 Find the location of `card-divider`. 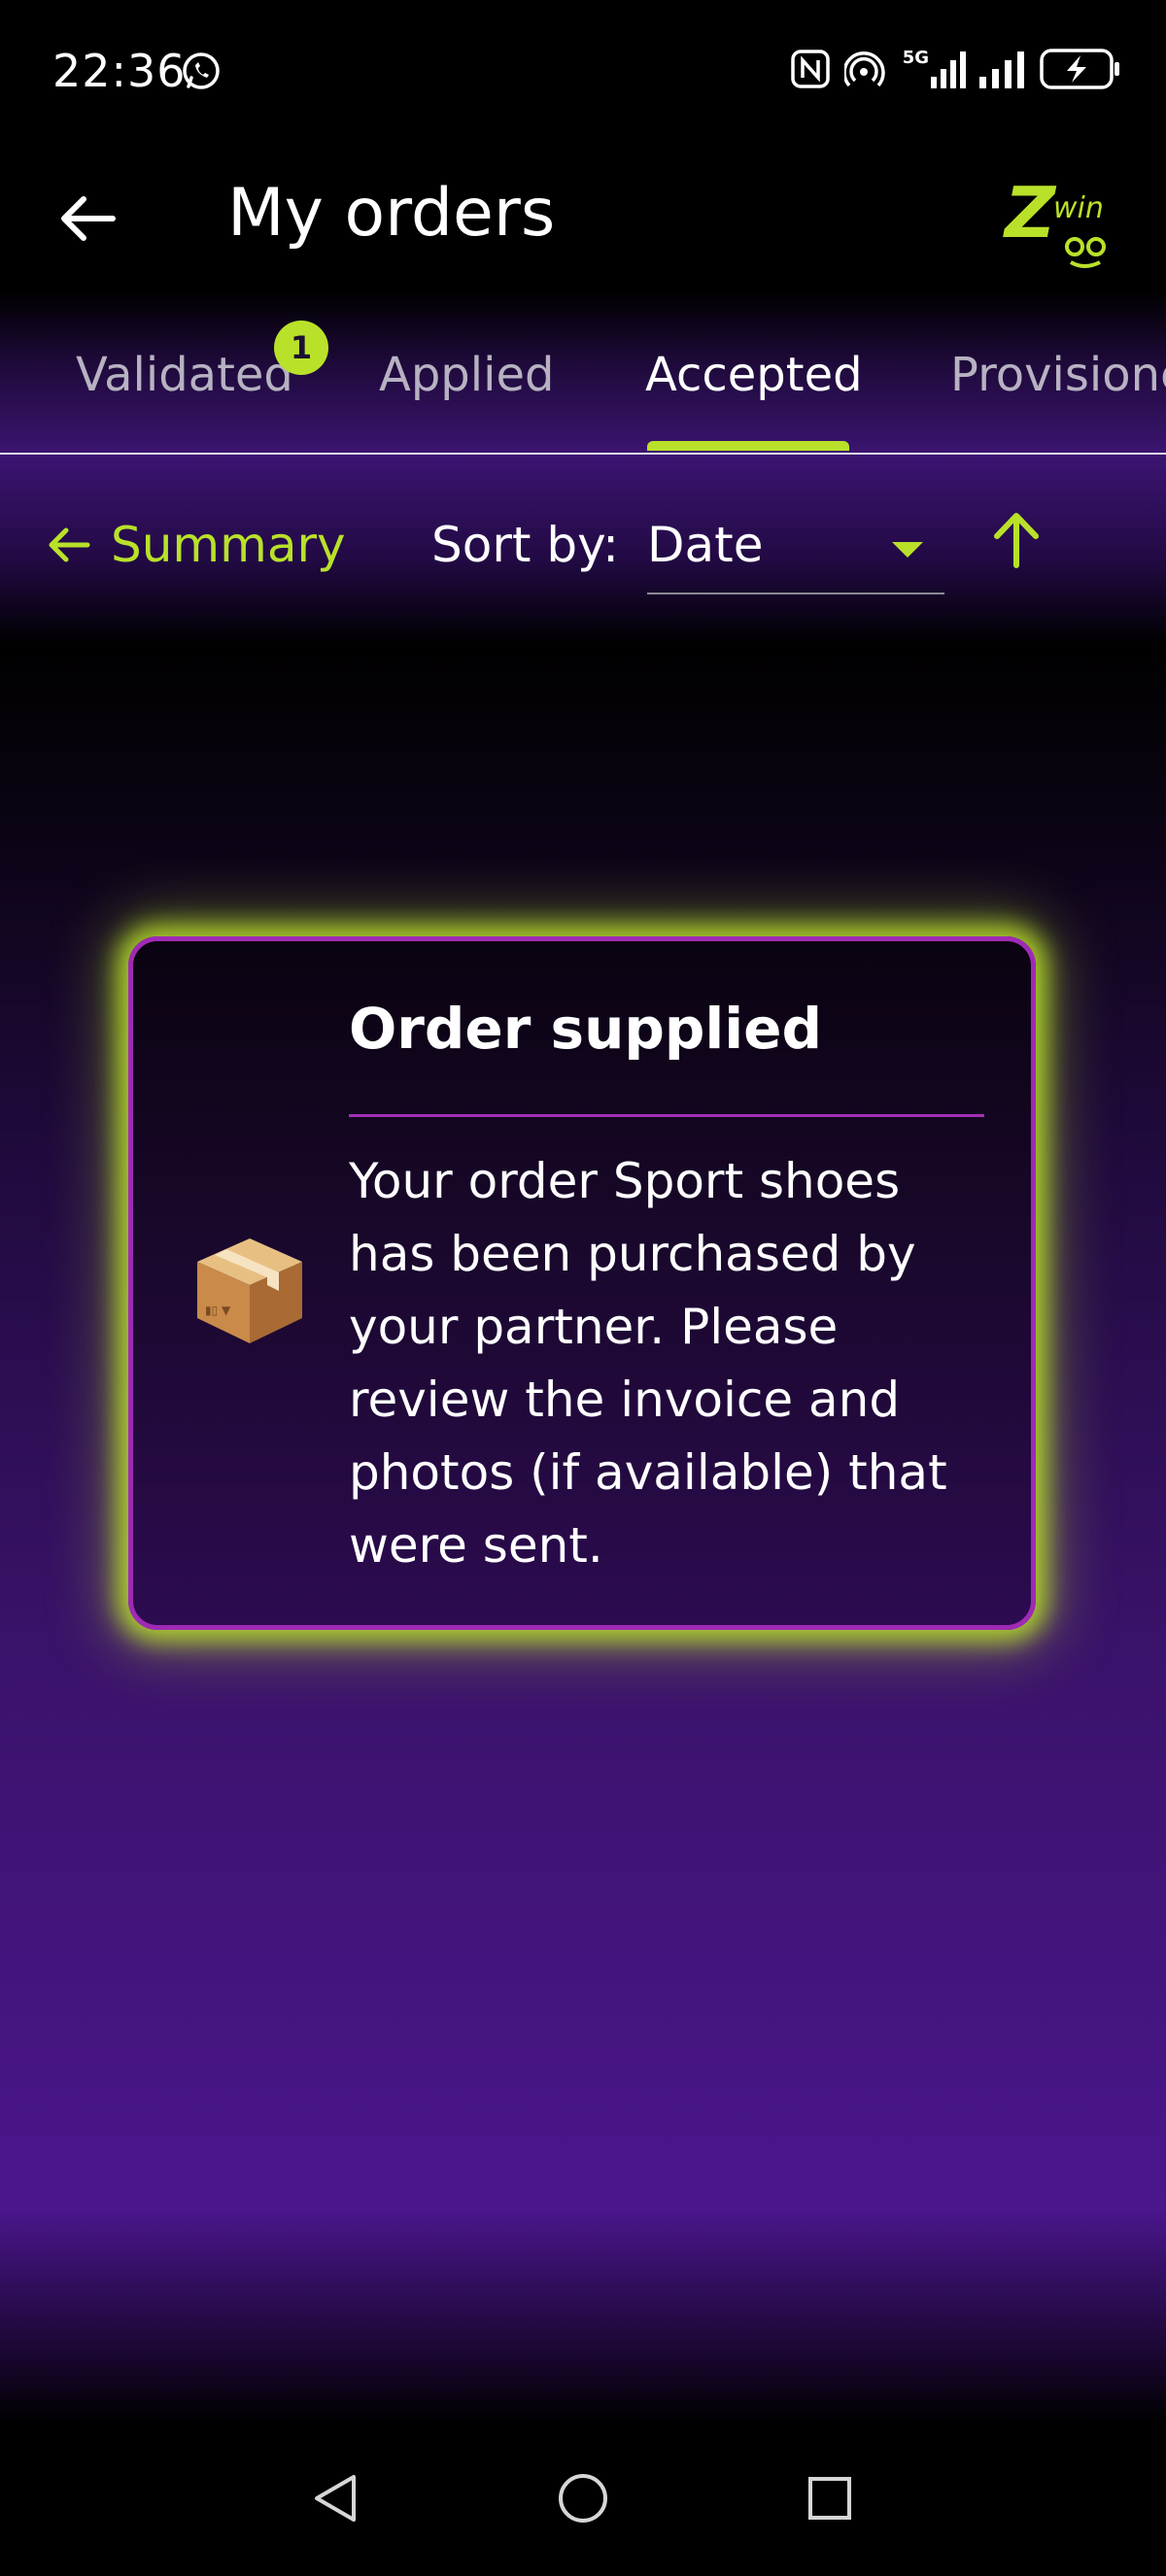

card-divider is located at coordinates (666, 1115).